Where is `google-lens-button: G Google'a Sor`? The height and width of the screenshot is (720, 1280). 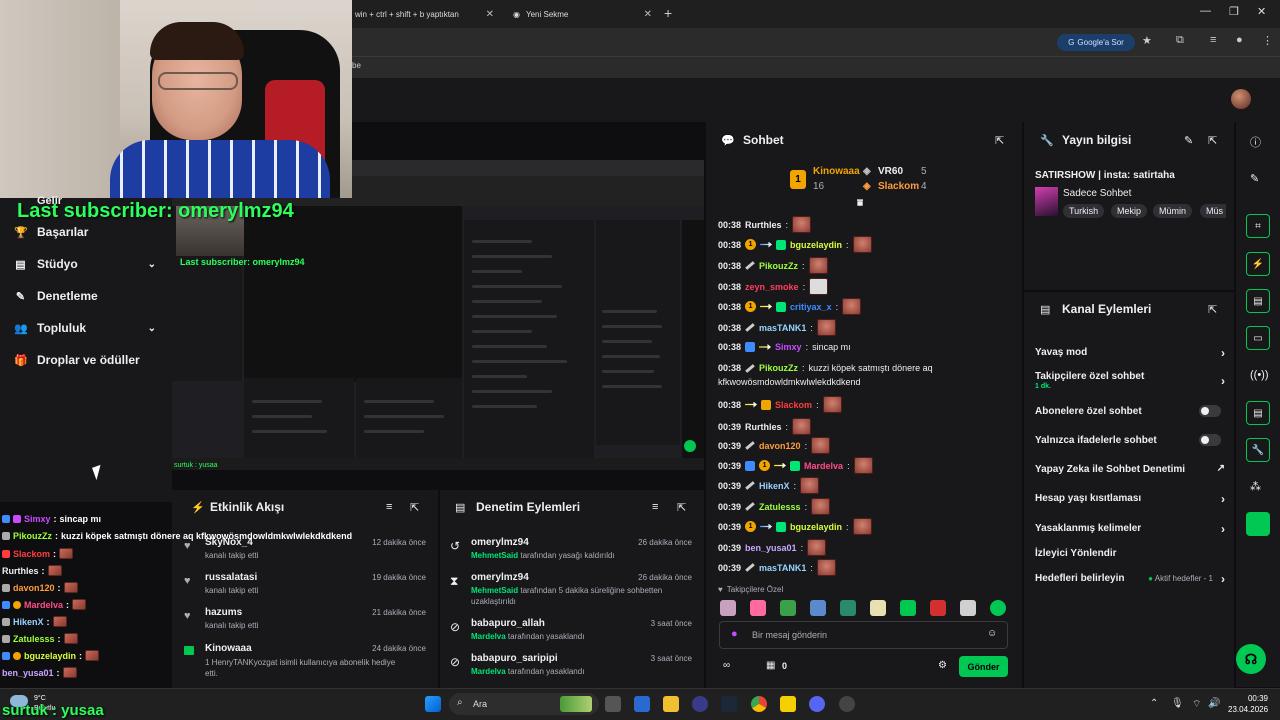
google-lens-button: G Google'a Sor is located at coordinates (1096, 42).